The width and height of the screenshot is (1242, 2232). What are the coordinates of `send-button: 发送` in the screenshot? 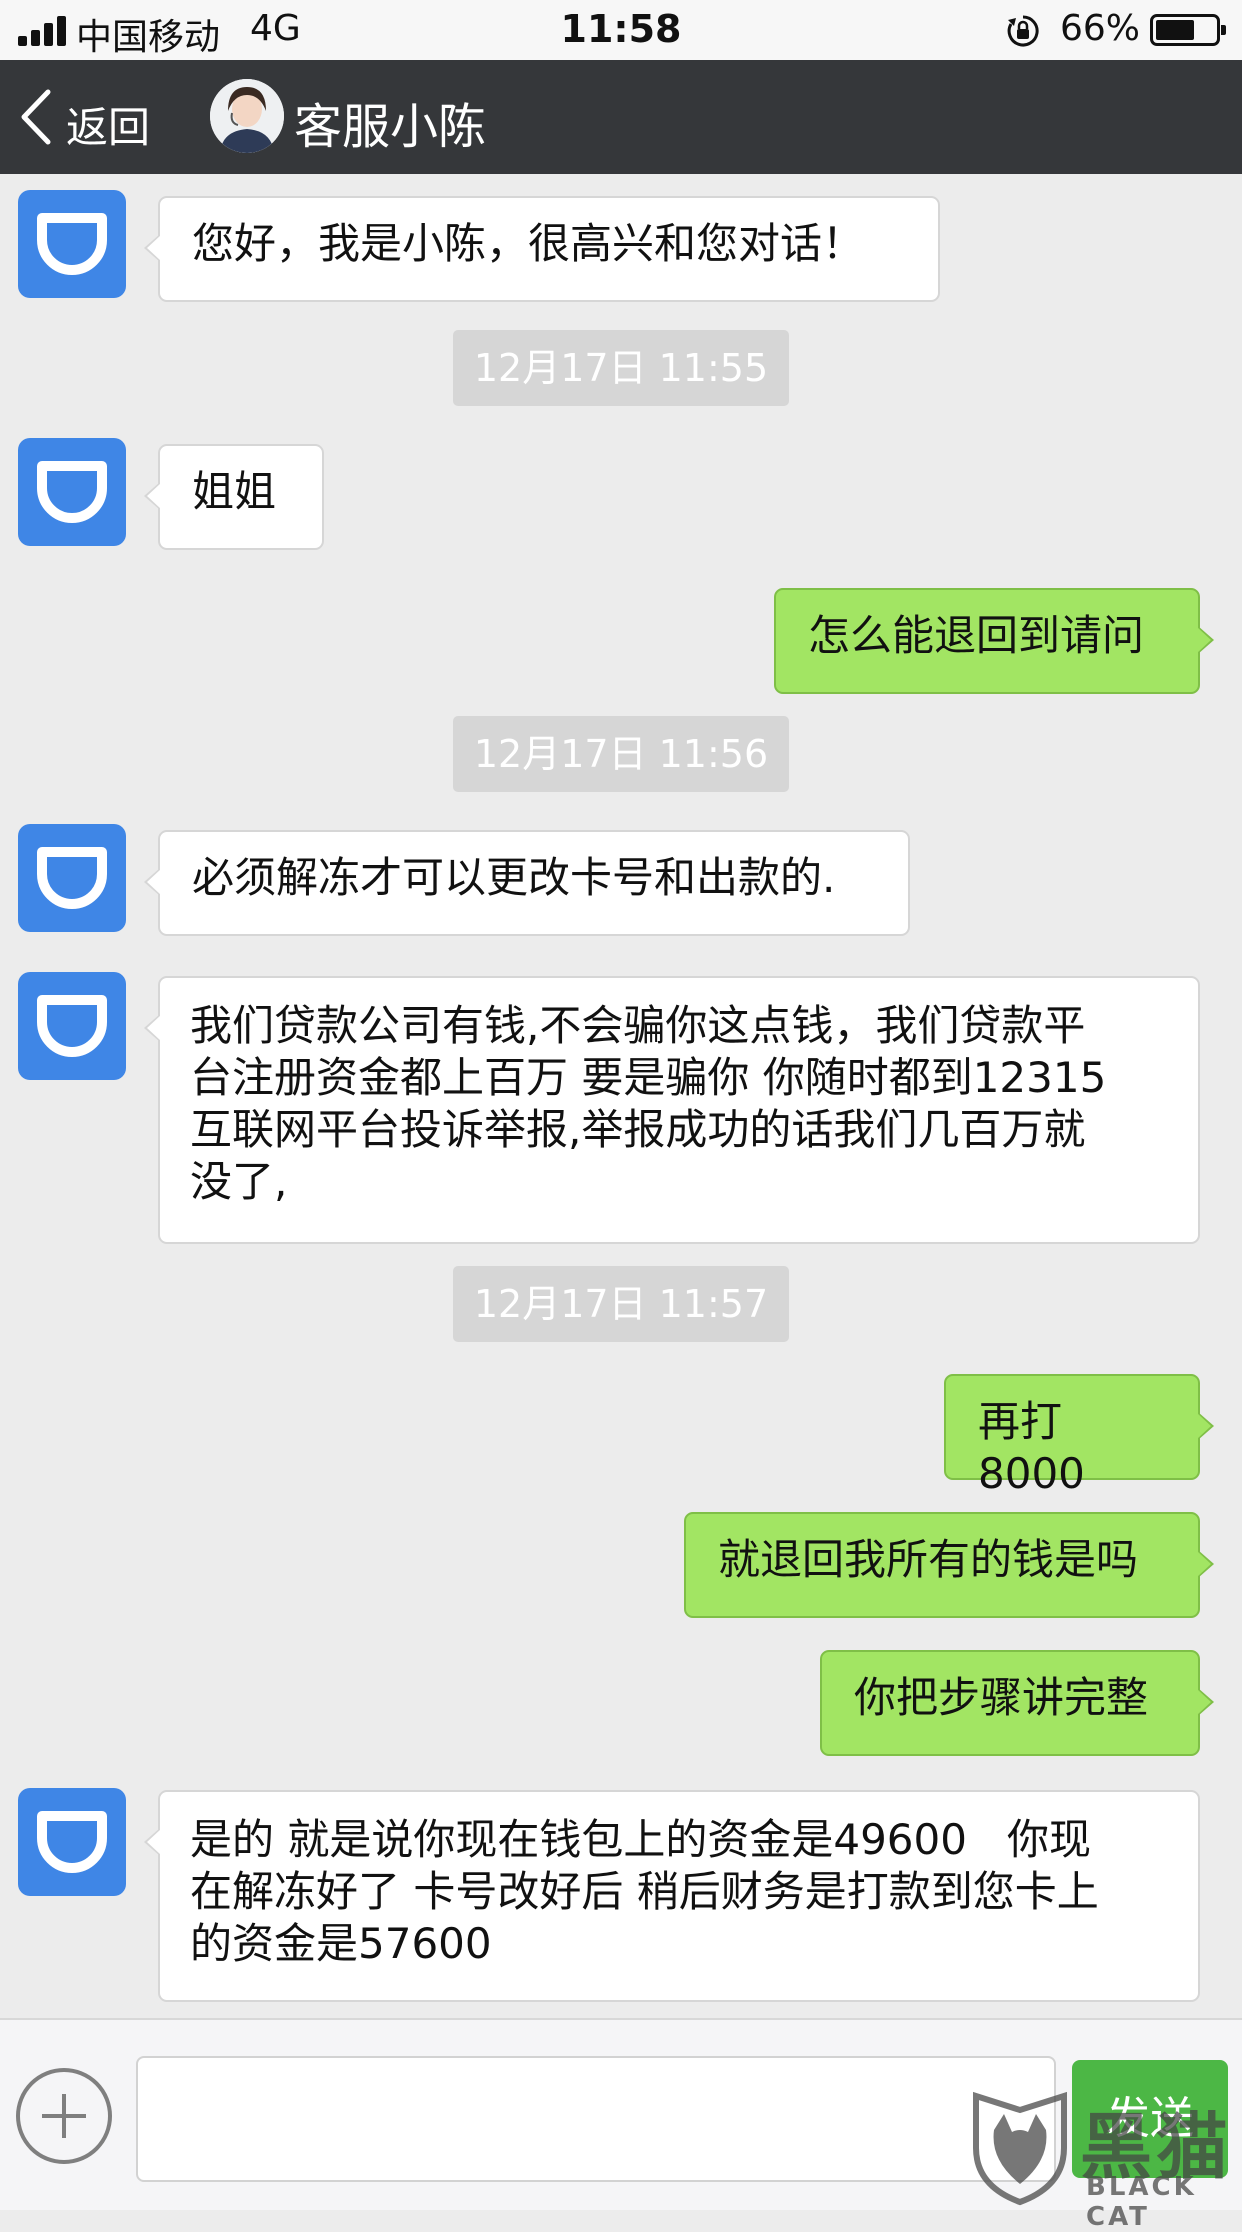 It's located at (1150, 2119).